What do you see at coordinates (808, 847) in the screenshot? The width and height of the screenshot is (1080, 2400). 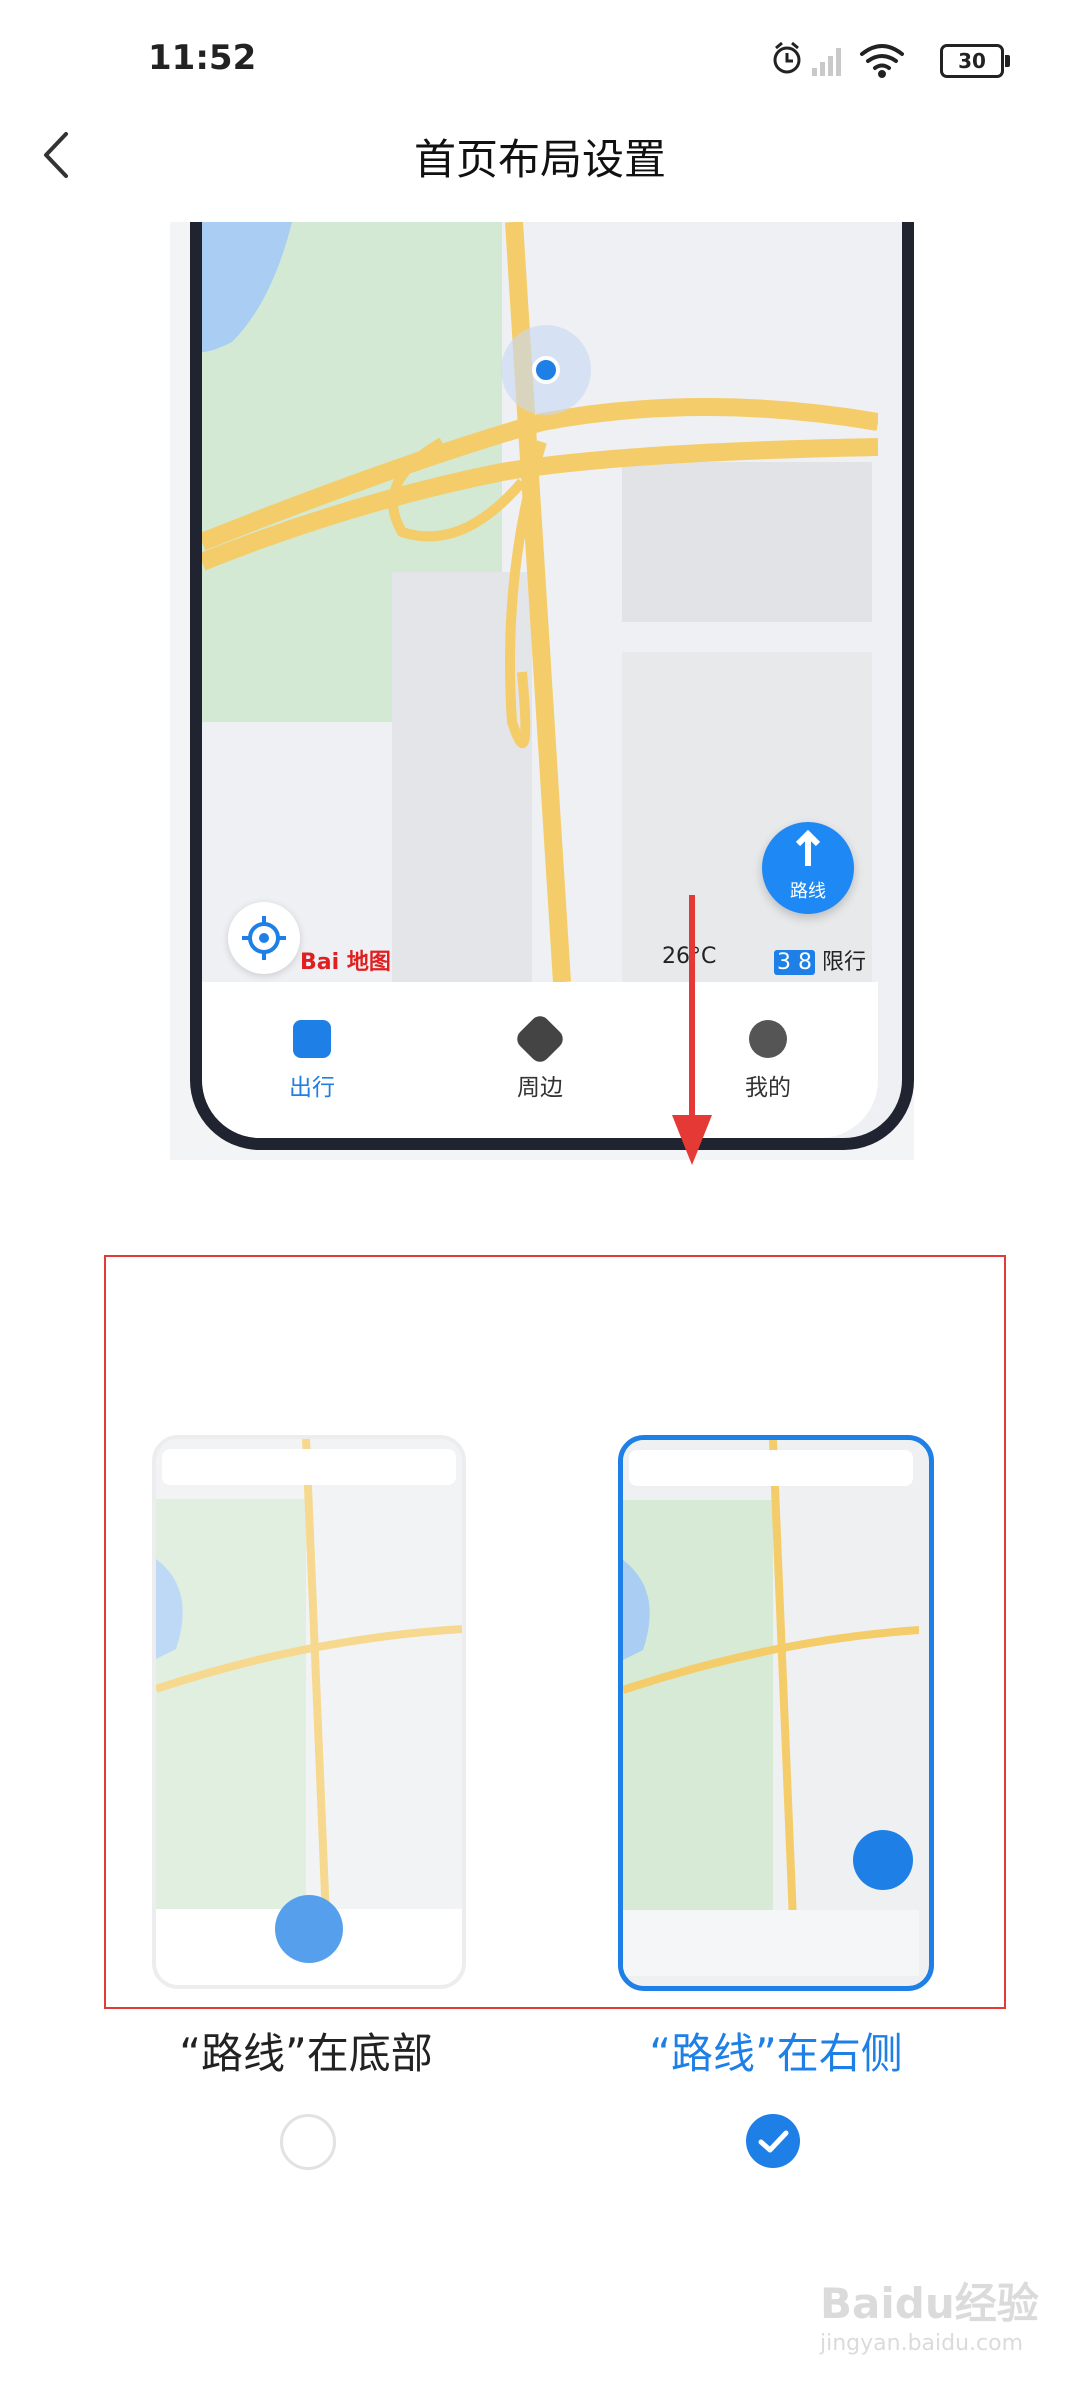 I see `route-arrow-icon` at bounding box center [808, 847].